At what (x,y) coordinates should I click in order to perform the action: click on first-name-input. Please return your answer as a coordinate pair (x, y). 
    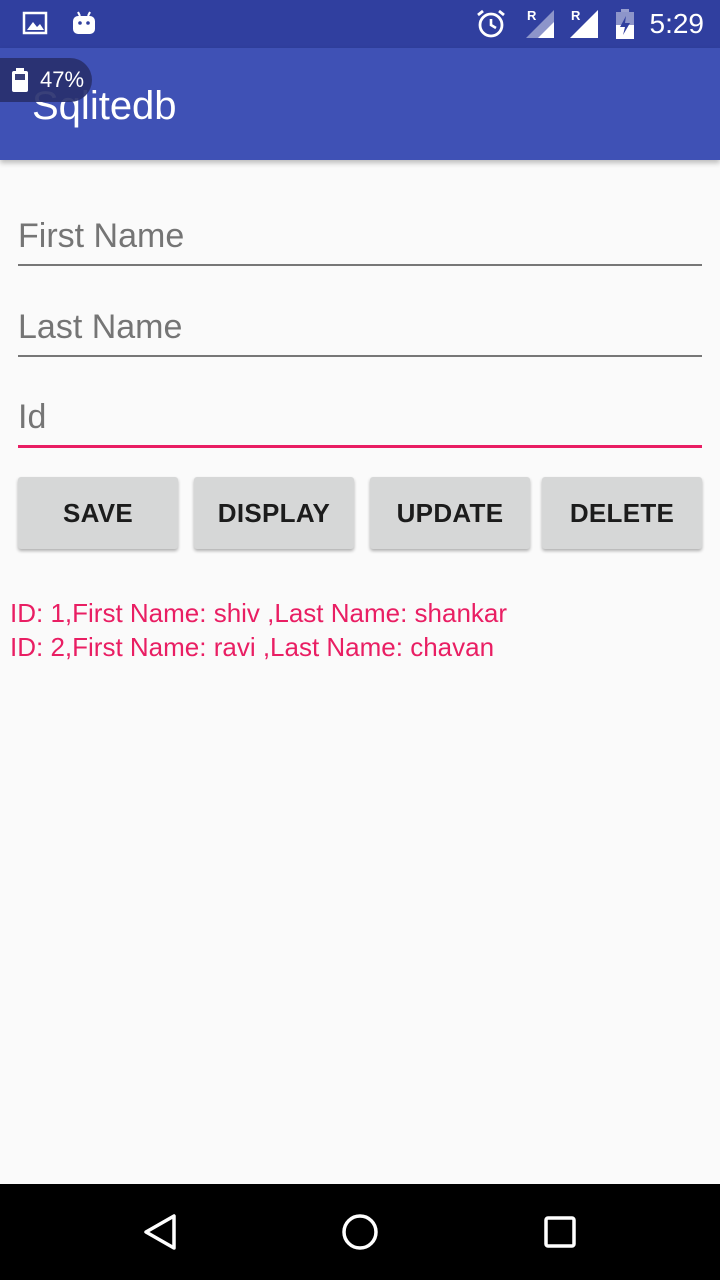
    Looking at the image, I should click on (360, 237).